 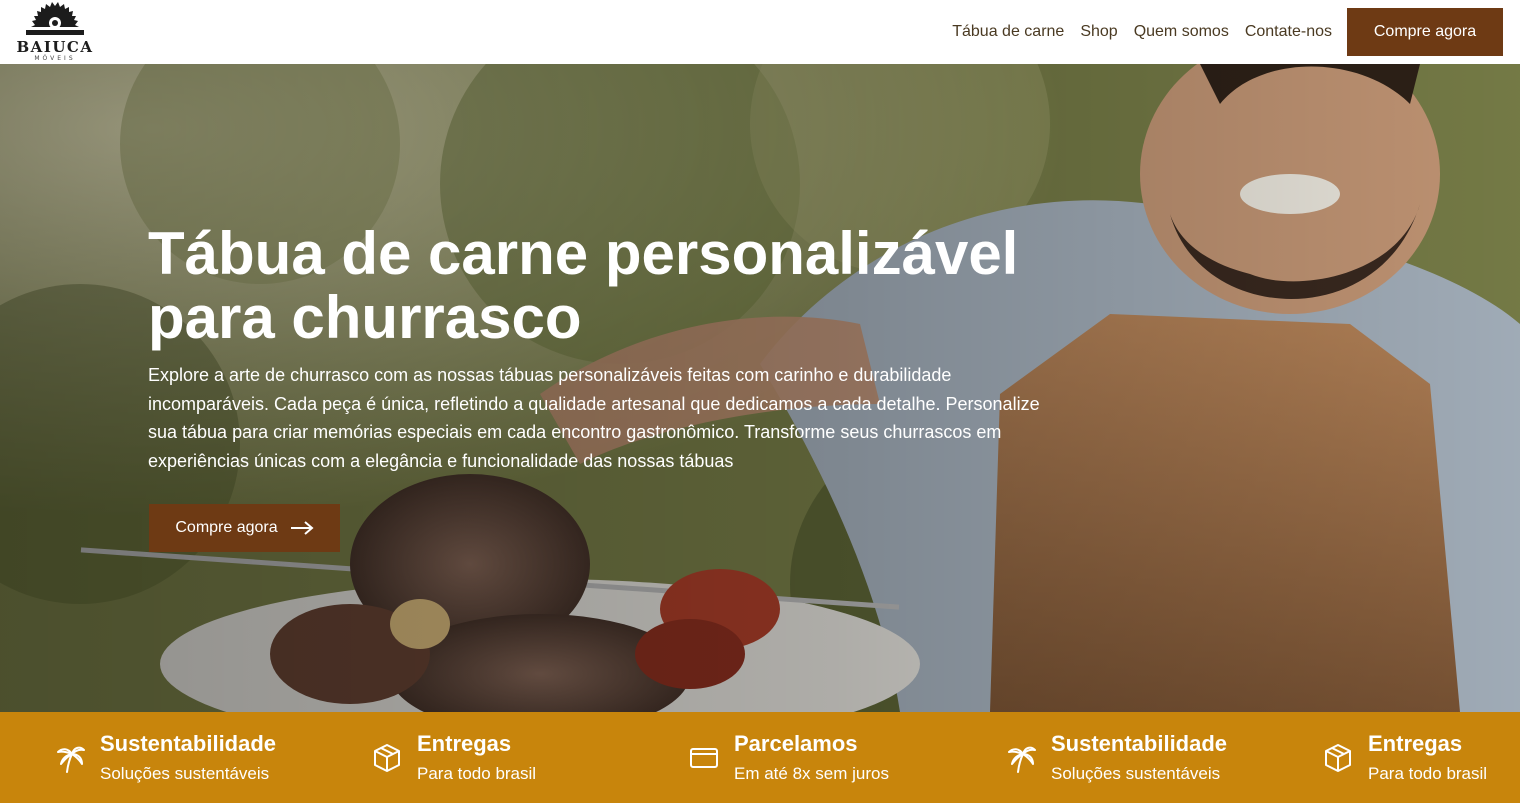 What do you see at coordinates (164, 757) in the screenshot?
I see `feature-sustentabilidade: Sustentabilidade Soluções sustentáveis` at bounding box center [164, 757].